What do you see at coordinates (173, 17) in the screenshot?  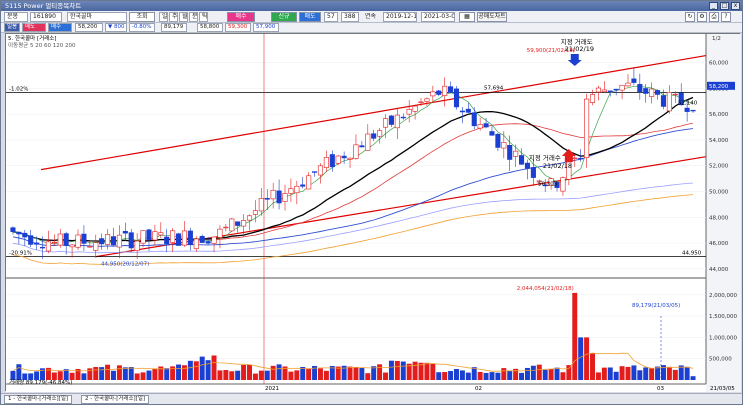 I see `period-week-tab: 주` at bounding box center [173, 17].